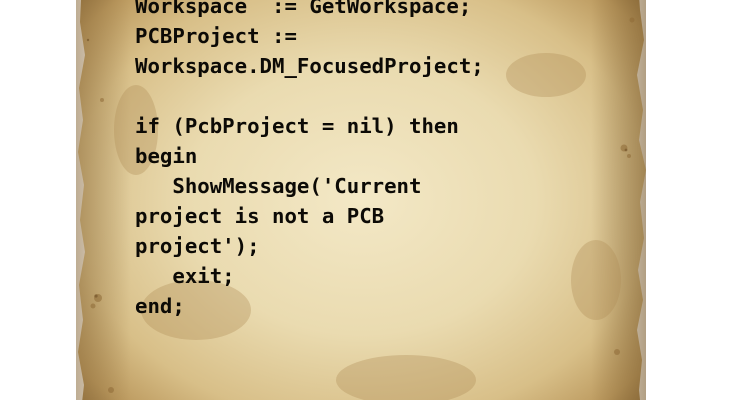 This screenshot has height=400, width=741. Describe the element at coordinates (197, 246) in the screenshot. I see `code-line: project');` at that location.